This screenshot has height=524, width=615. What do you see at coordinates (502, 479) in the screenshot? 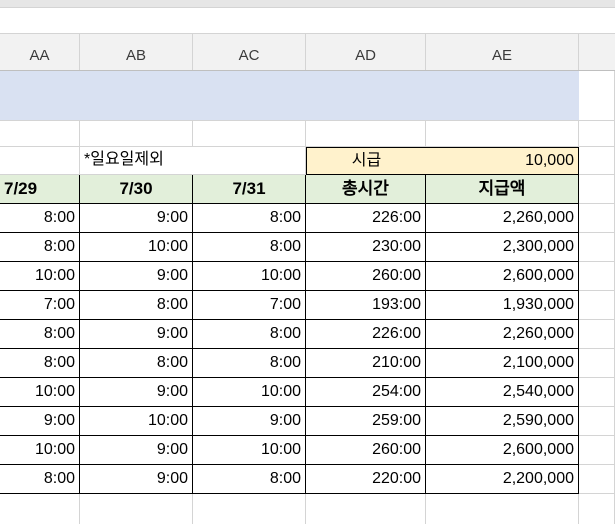
I see `cell-pay-amount: 2,200,000` at bounding box center [502, 479].